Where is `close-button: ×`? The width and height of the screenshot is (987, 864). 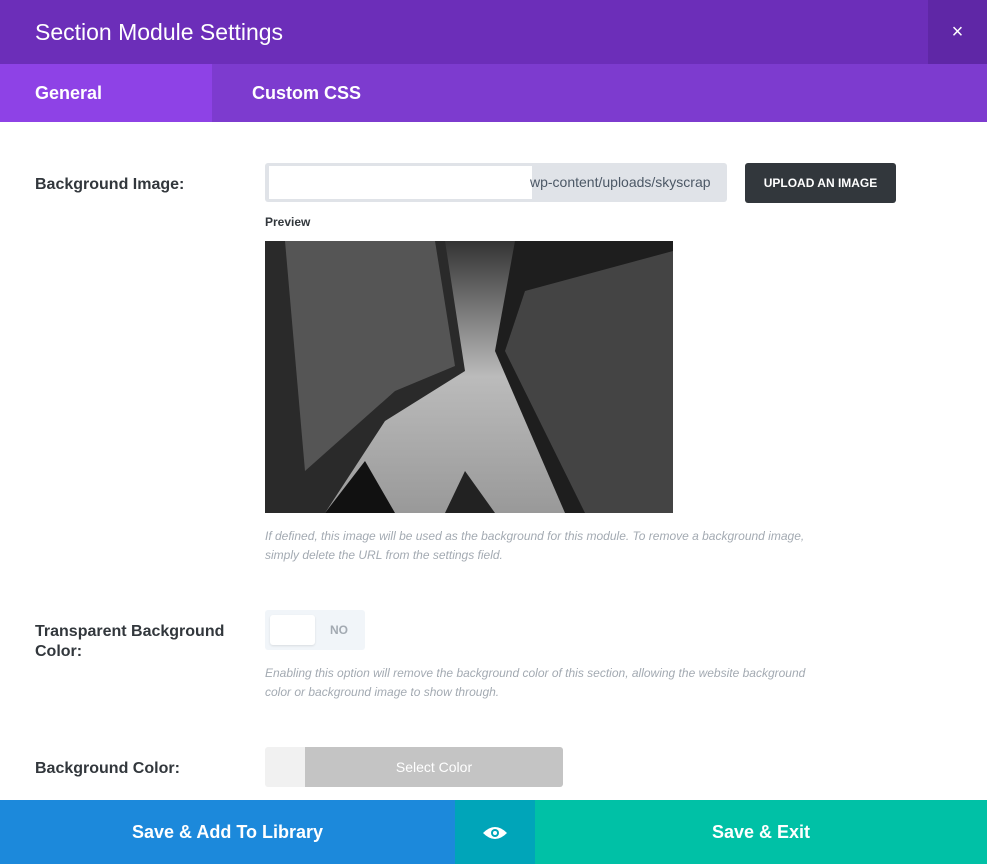 close-button: × is located at coordinates (957, 32).